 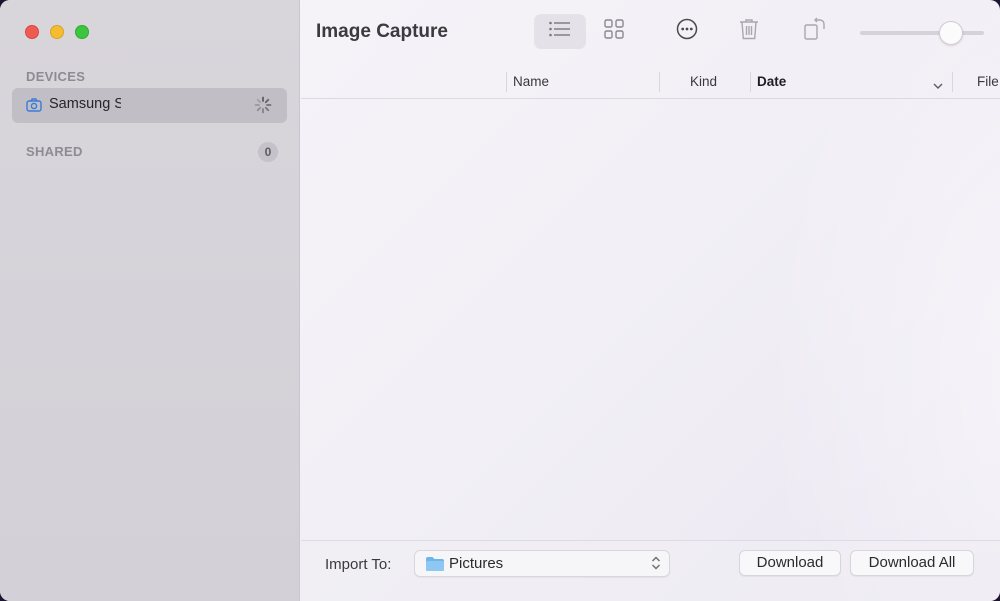 I want to click on thumbnail-size-slider, so click(x=922, y=33).